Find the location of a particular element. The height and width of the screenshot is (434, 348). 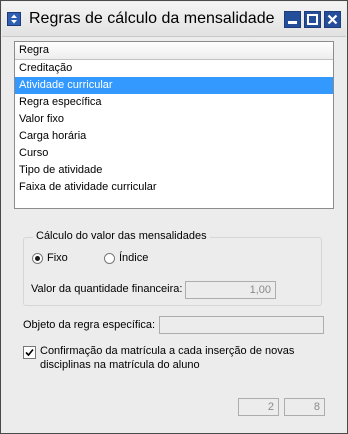

fixed-radio is located at coordinates (37, 258).